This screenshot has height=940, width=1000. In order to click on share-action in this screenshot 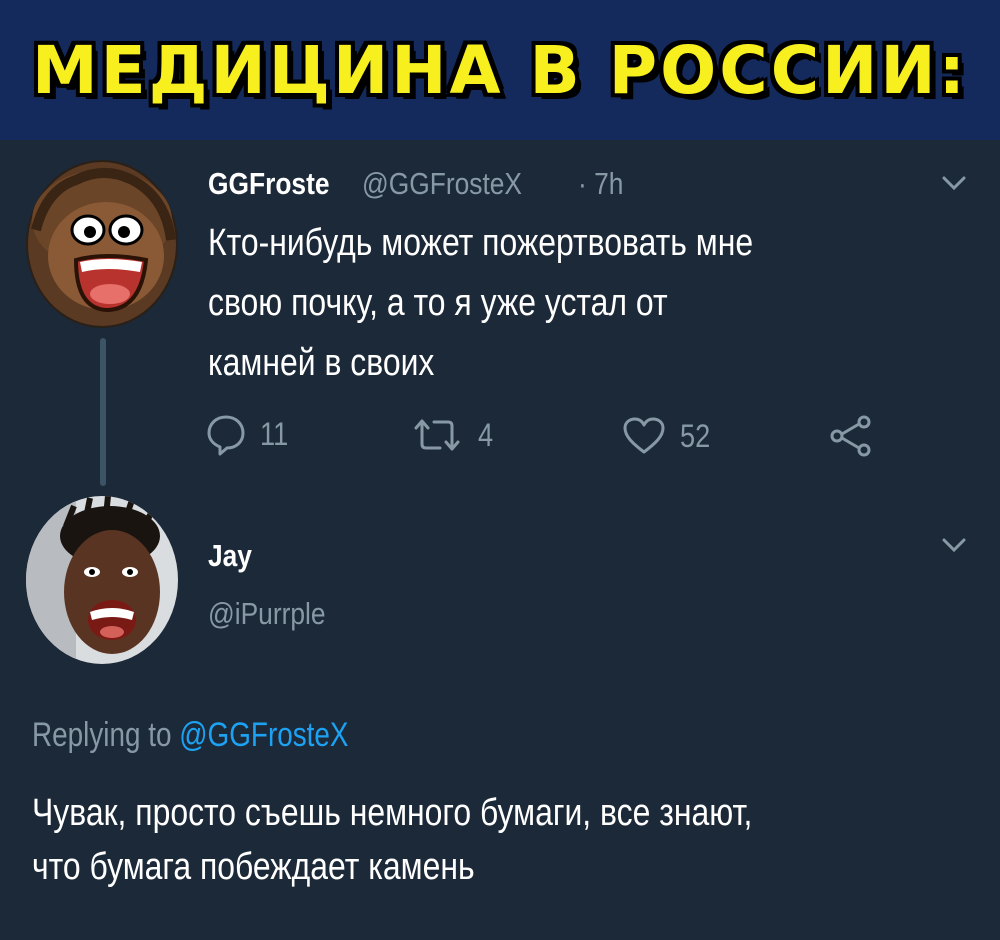, I will do `click(851, 436)`.